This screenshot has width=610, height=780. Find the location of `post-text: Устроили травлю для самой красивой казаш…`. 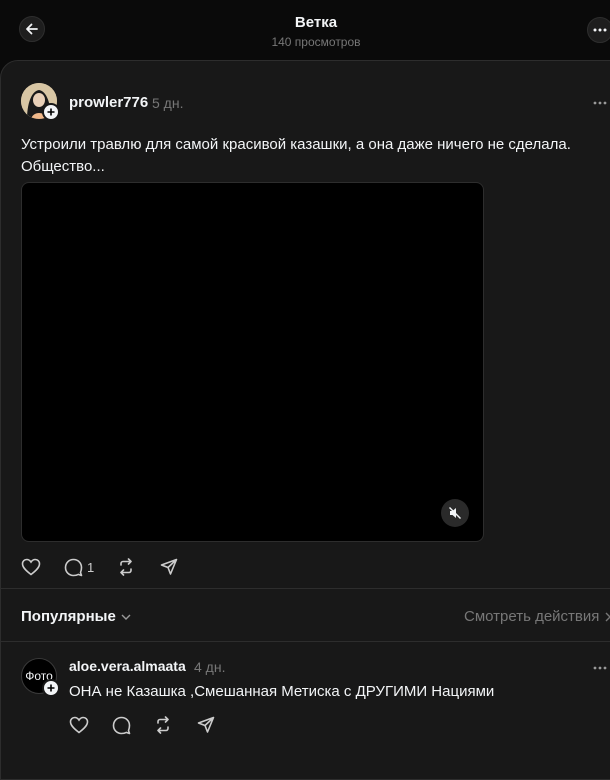

post-text: Устроили травлю для самой красивой казаш… is located at coordinates (296, 155).